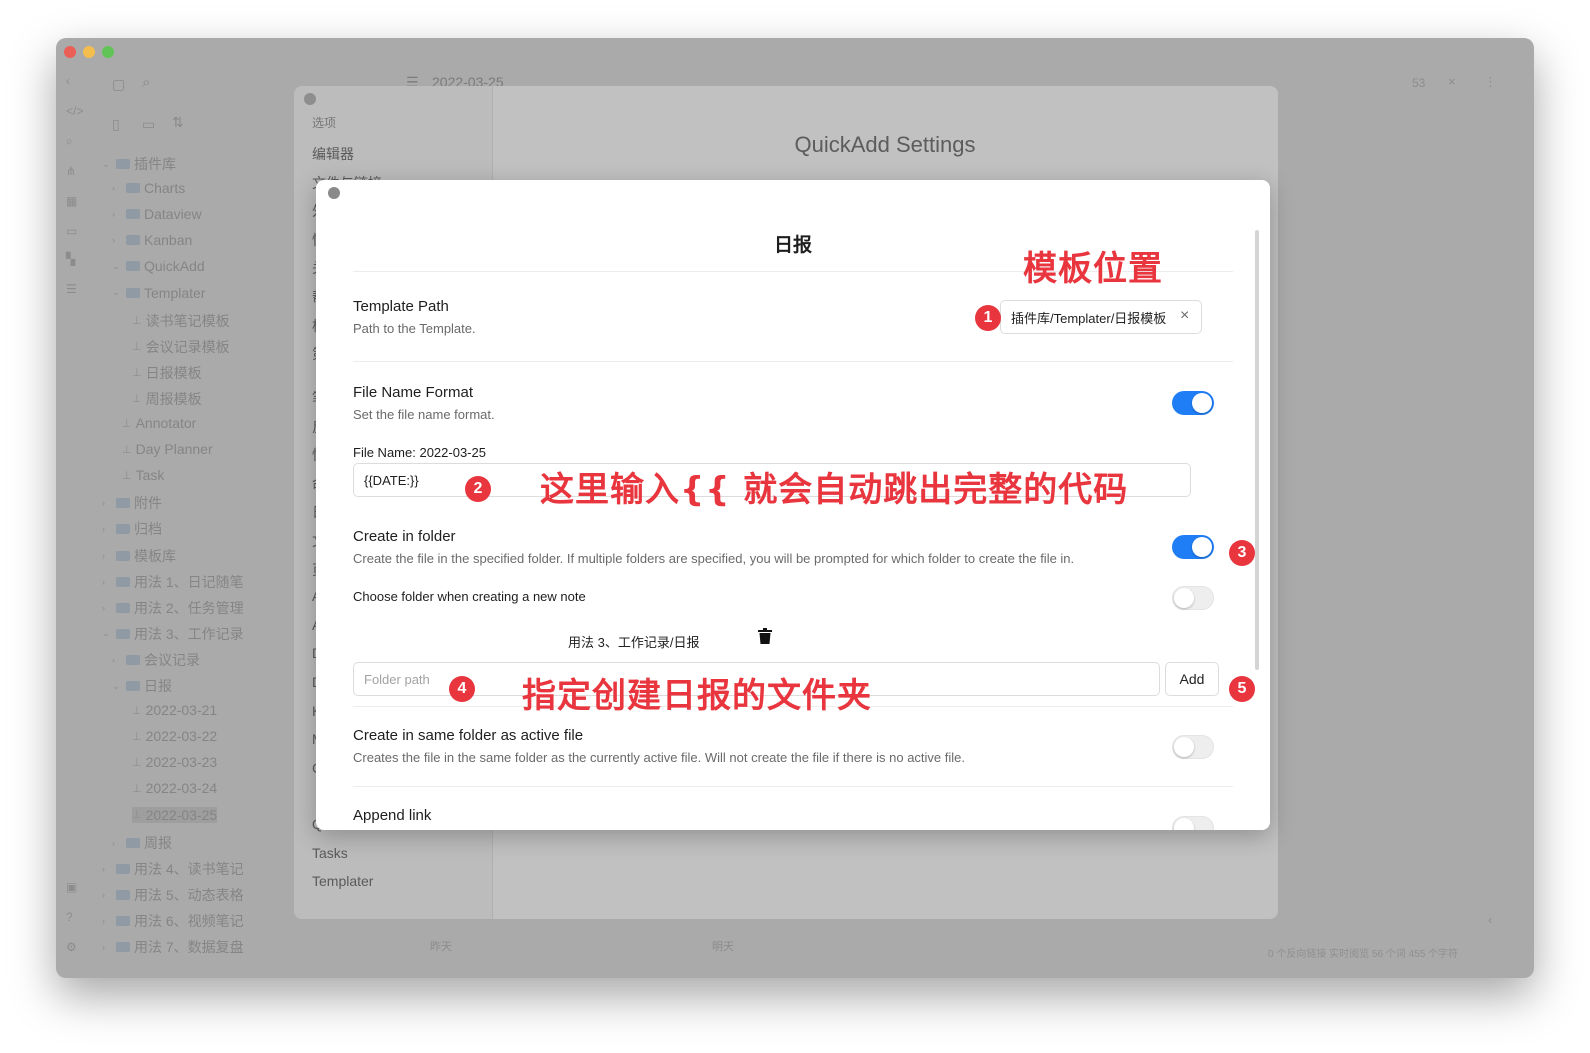 This screenshot has height=1053, width=1590. What do you see at coordinates (1193, 747) in the screenshot?
I see `same-folder-toggle` at bounding box center [1193, 747].